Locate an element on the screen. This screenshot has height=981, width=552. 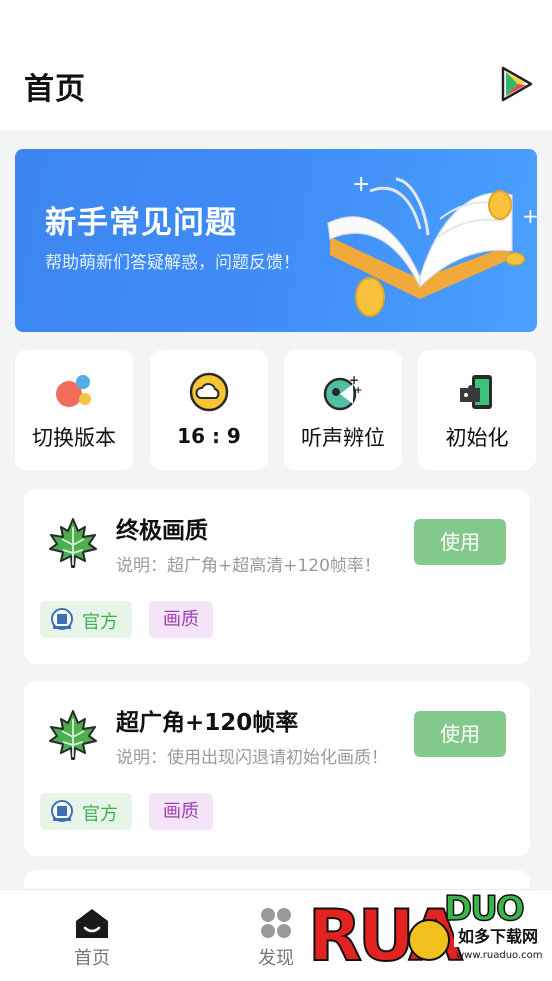
svg-text: DUO is located at coordinates (484, 909).